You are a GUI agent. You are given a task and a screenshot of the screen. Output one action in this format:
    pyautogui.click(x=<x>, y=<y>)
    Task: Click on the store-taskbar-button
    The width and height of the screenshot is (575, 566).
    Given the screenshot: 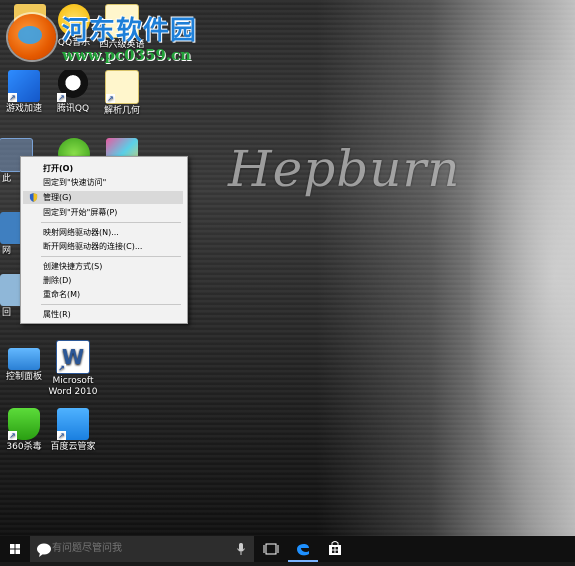 What is the action you would take?
    pyautogui.click(x=335, y=549)
    